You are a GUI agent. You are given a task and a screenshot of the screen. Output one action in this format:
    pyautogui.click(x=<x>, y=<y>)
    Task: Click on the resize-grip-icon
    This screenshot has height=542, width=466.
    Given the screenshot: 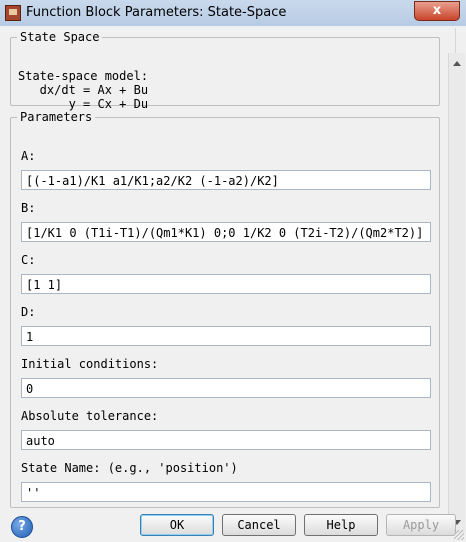 What is the action you would take?
    pyautogui.click(x=459, y=535)
    